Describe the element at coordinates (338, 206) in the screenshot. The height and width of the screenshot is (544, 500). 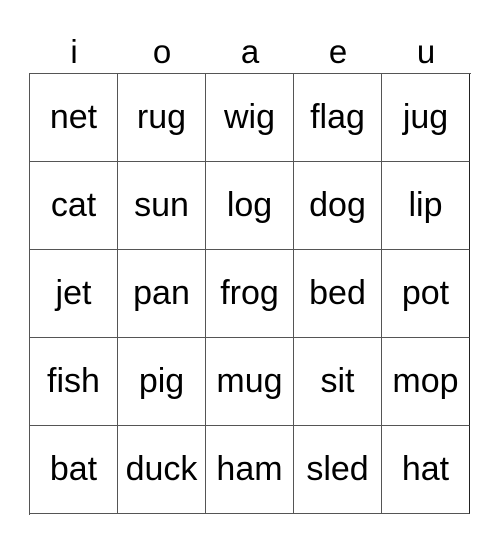
I see `bingo-cell: dog` at that location.